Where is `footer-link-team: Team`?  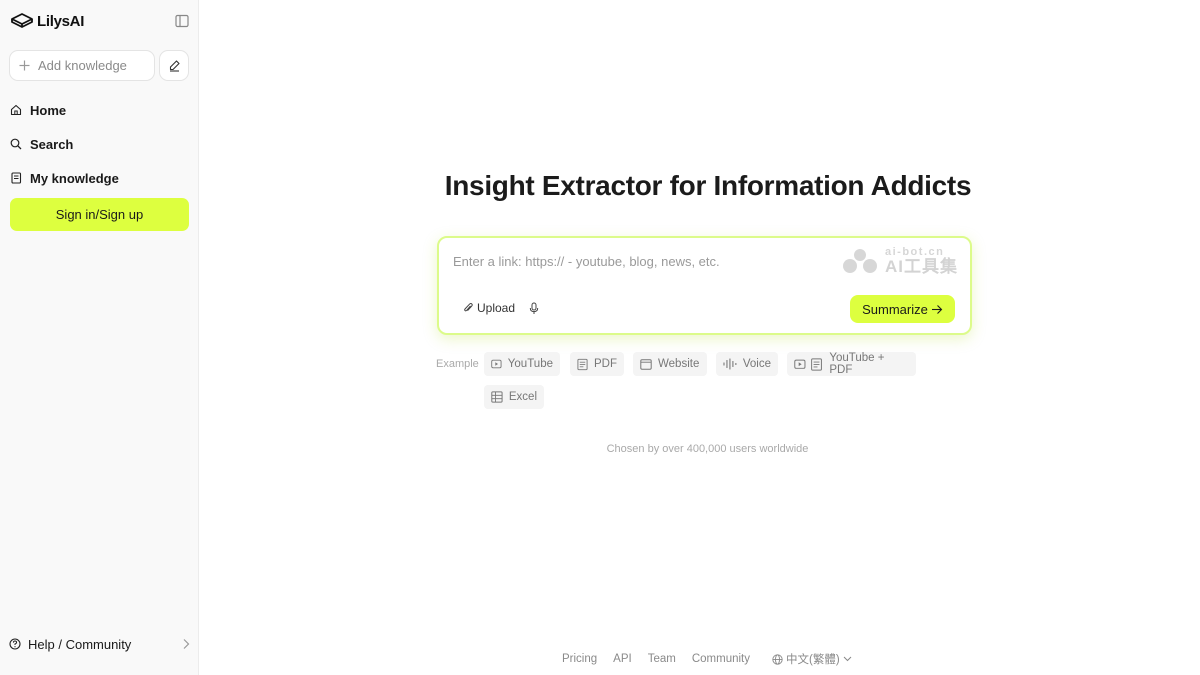
footer-link-team: Team is located at coordinates (662, 659).